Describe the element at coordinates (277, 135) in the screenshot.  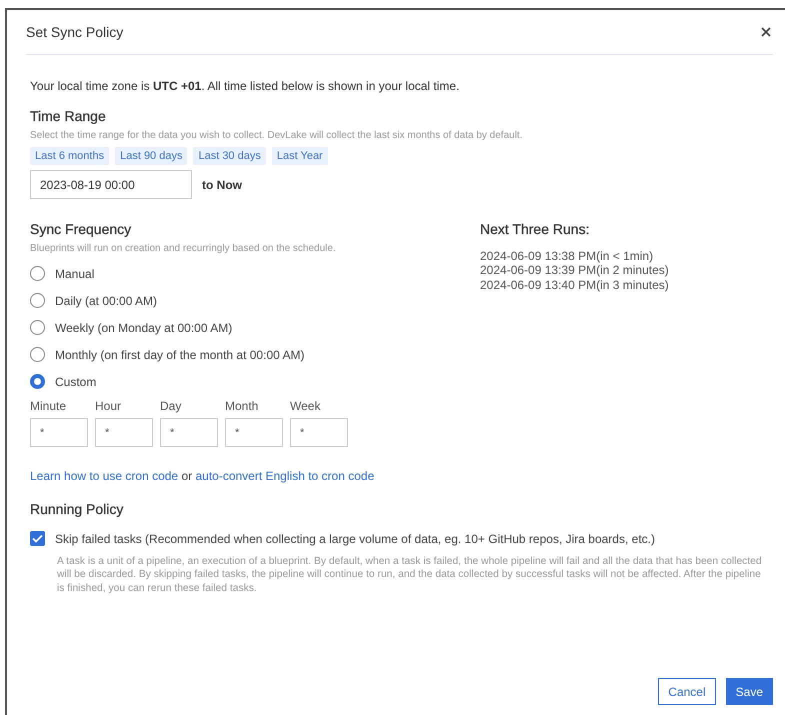
I see `section-description: Select the time range for the data you wish to collect. DevLake will collect the last six months of data by default.` at that location.